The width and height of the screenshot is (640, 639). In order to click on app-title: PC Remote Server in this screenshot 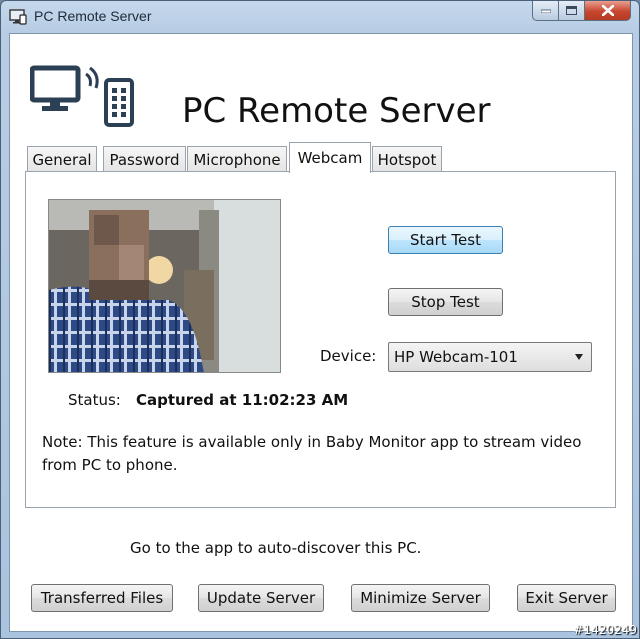, I will do `click(336, 111)`.